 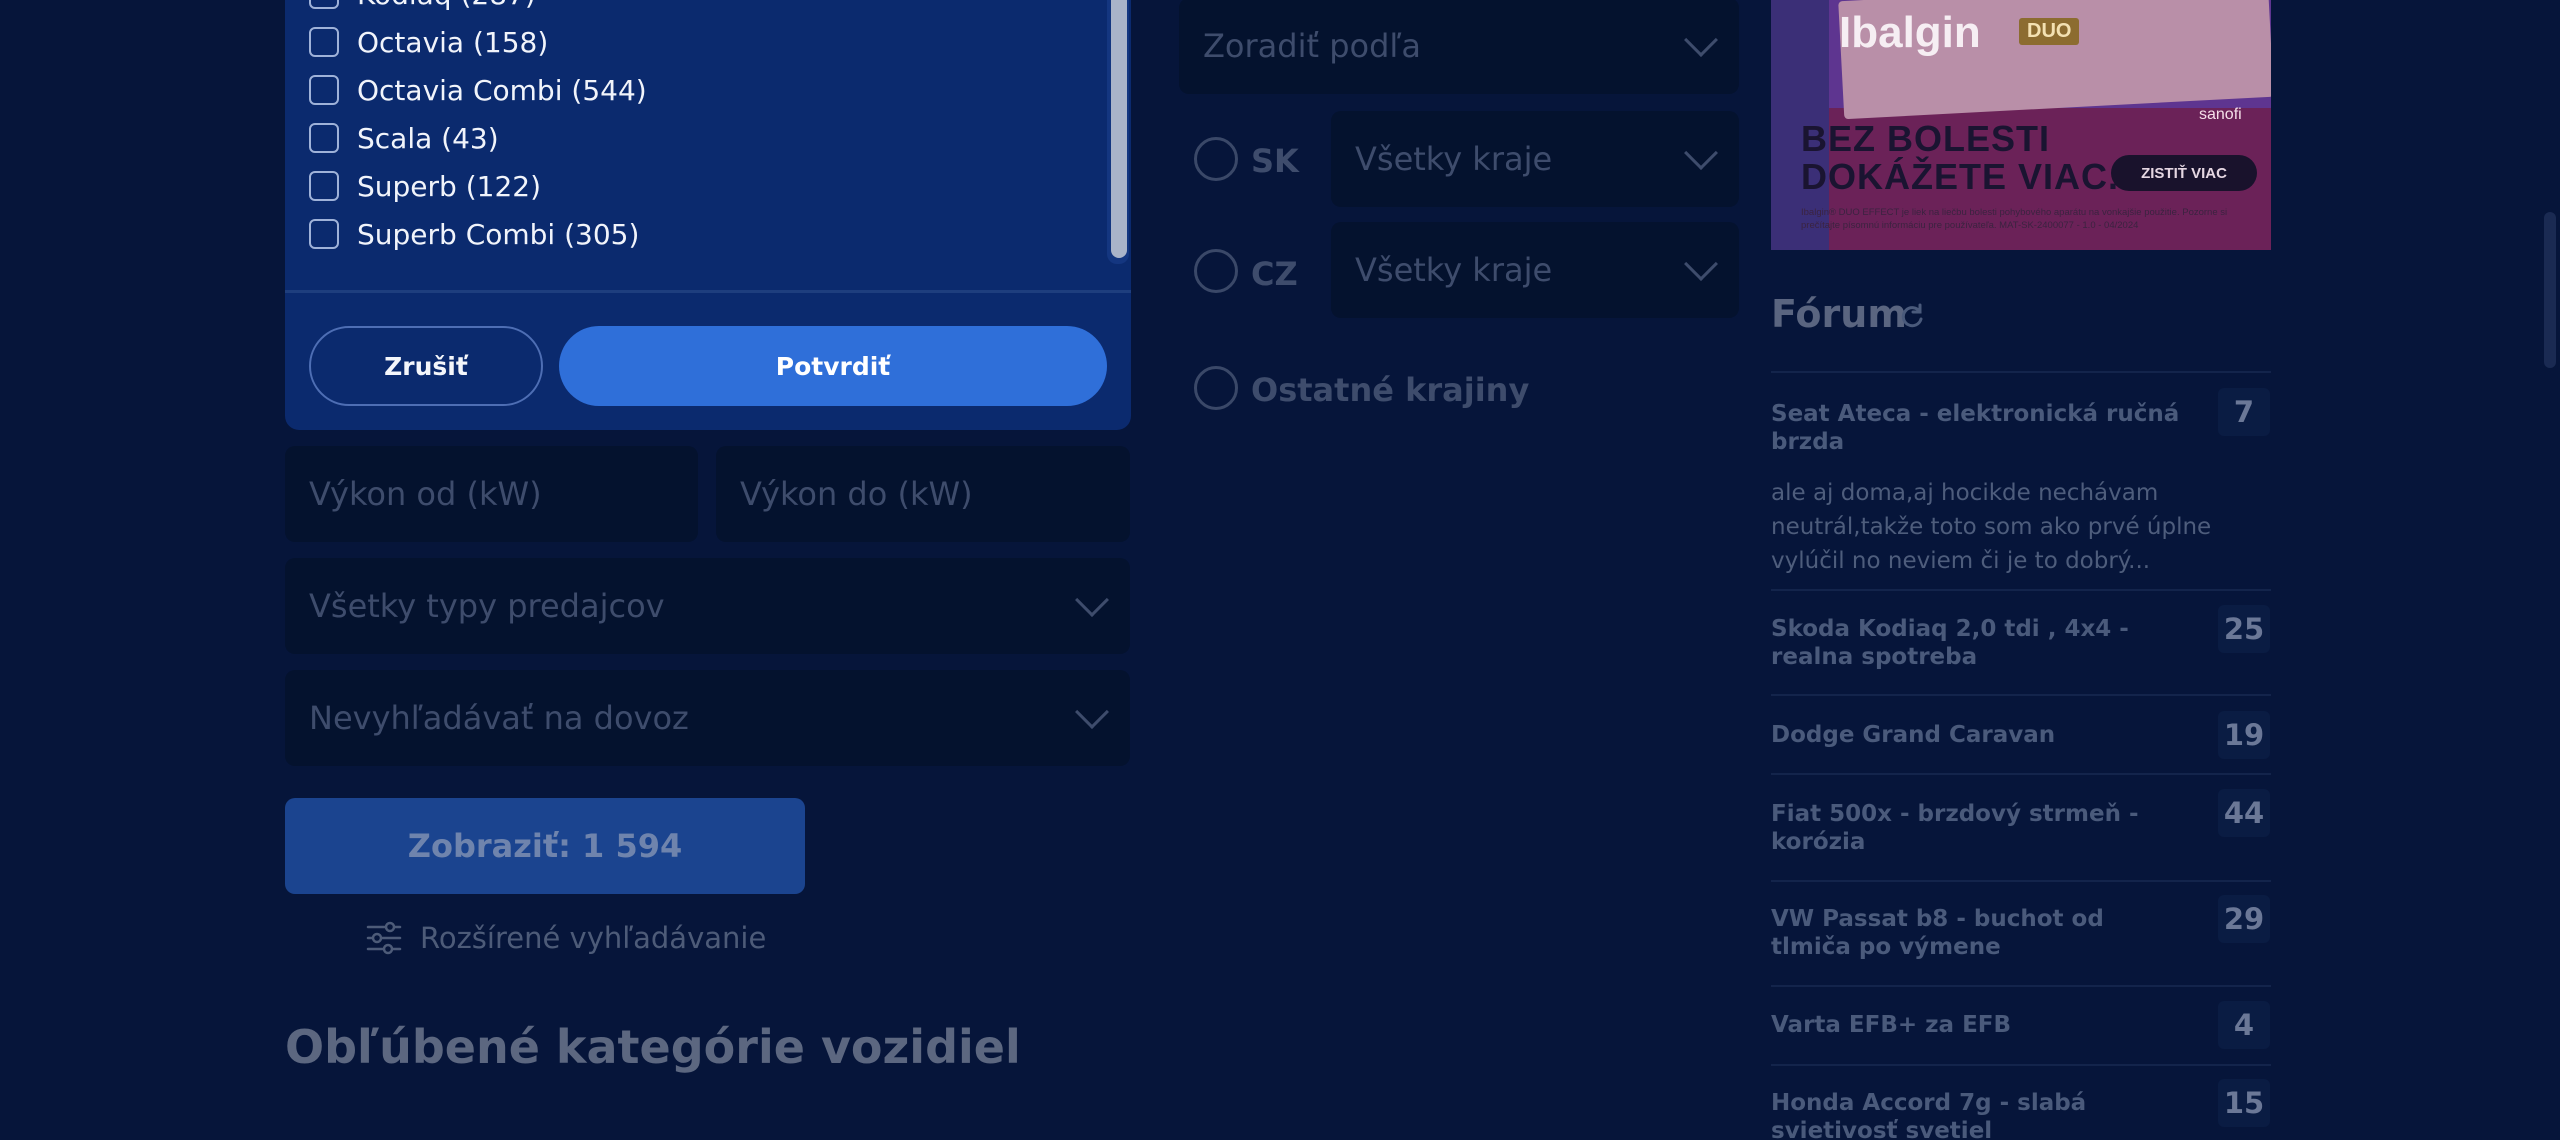 What do you see at coordinates (426, 366) in the screenshot?
I see `cancel-button: Zrušiť` at bounding box center [426, 366].